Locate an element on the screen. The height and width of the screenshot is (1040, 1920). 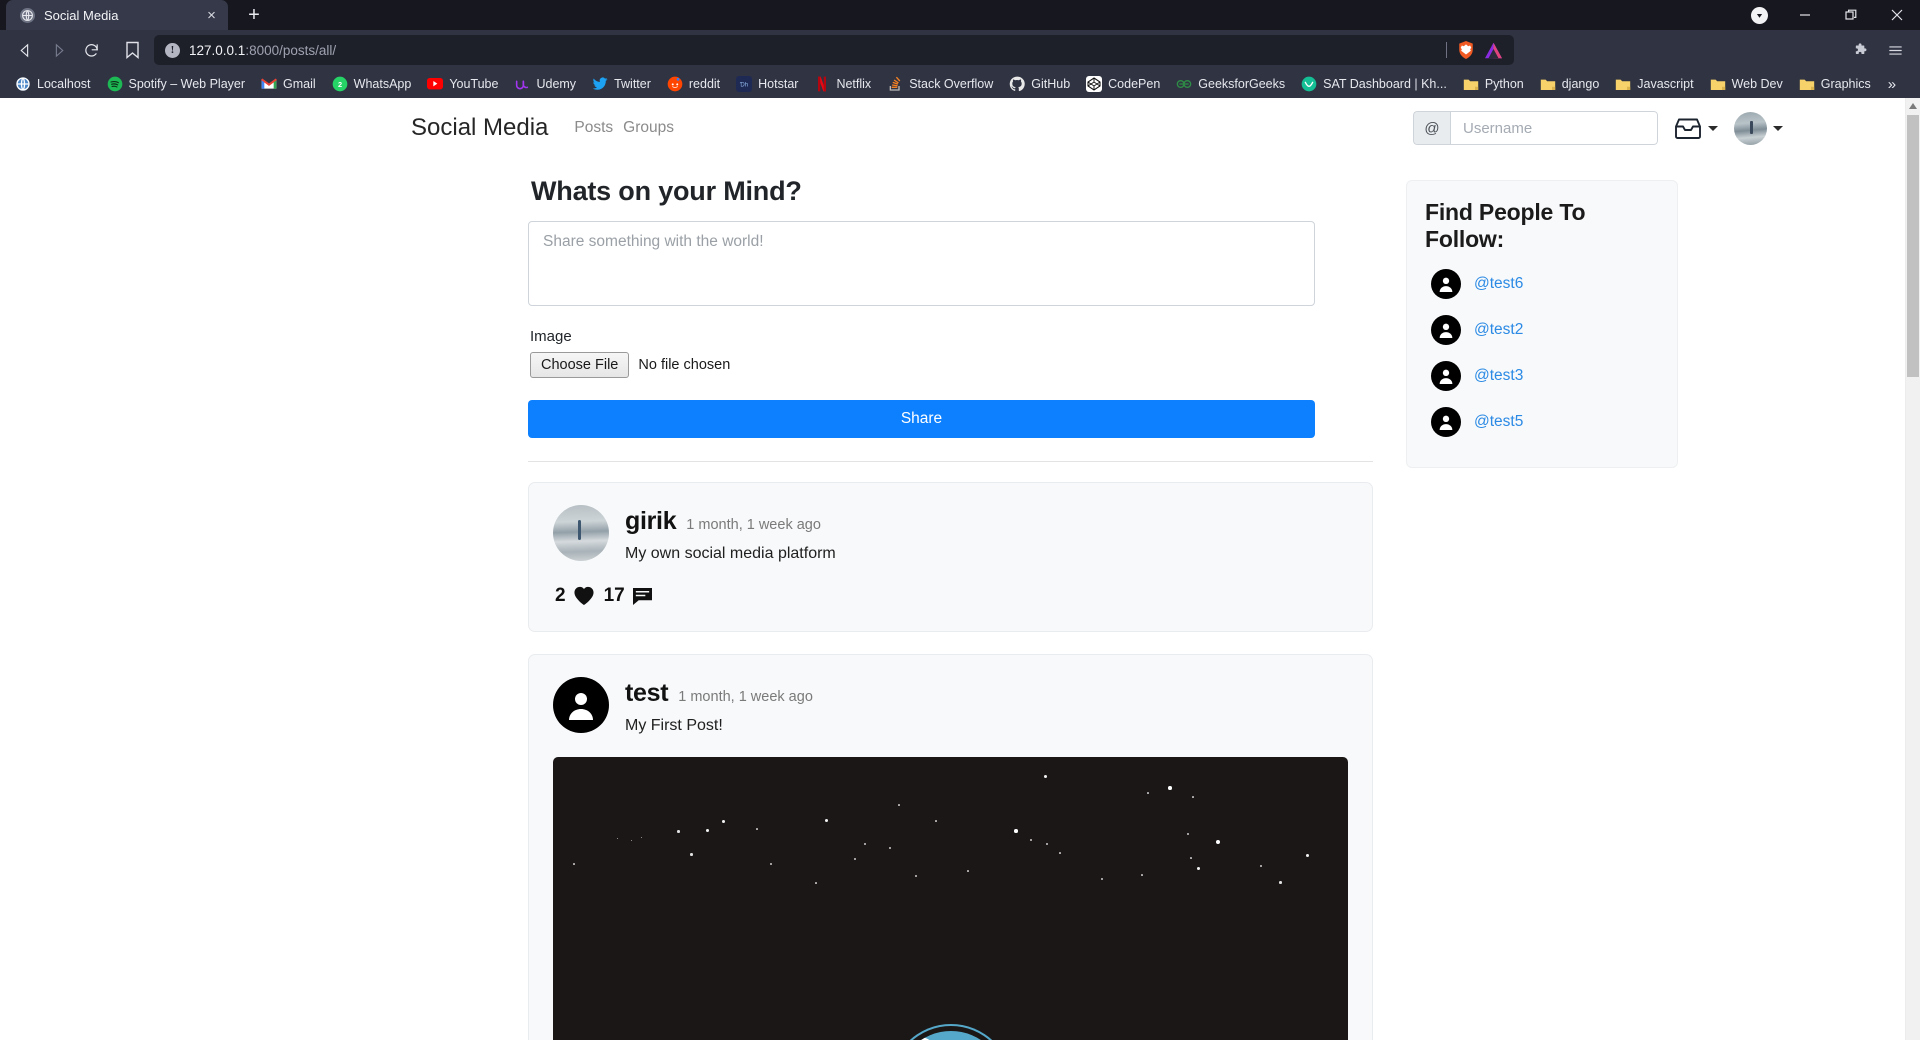
scrollbar-thumb is located at coordinates (1913, 246).